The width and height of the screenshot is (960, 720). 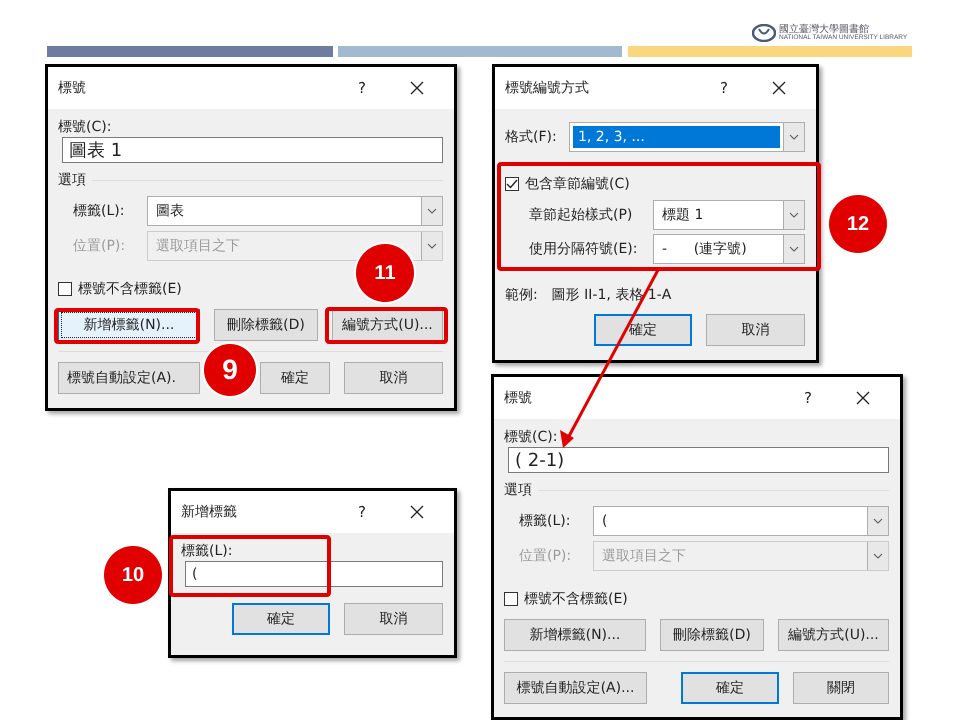 What do you see at coordinates (581, 215) in the screenshot?
I see `field-label: 章節起始樣式(P)` at bounding box center [581, 215].